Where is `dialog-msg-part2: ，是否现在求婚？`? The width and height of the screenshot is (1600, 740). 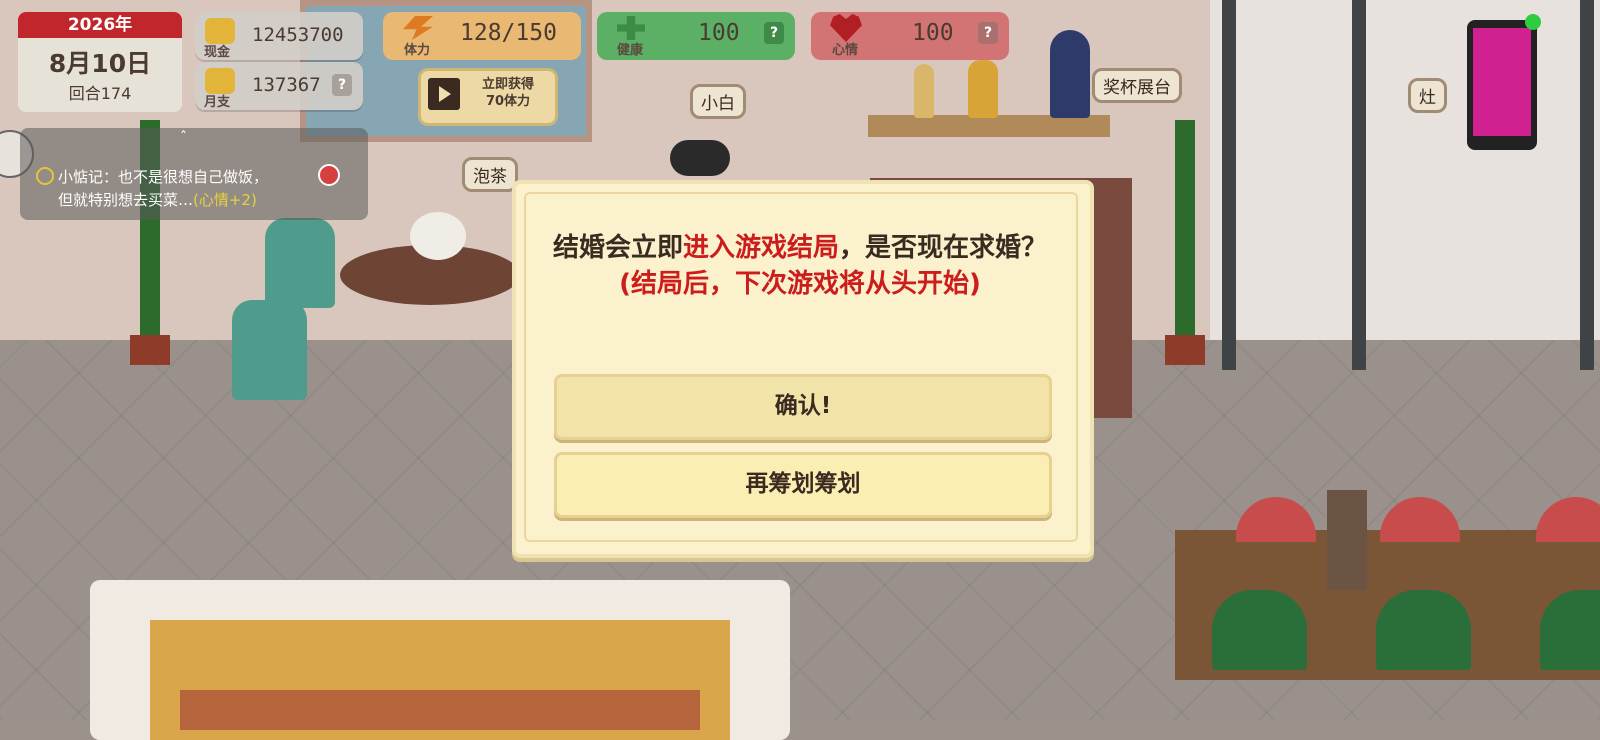 dialog-msg-part2: ，是否现在求婚？ is located at coordinates (943, 248).